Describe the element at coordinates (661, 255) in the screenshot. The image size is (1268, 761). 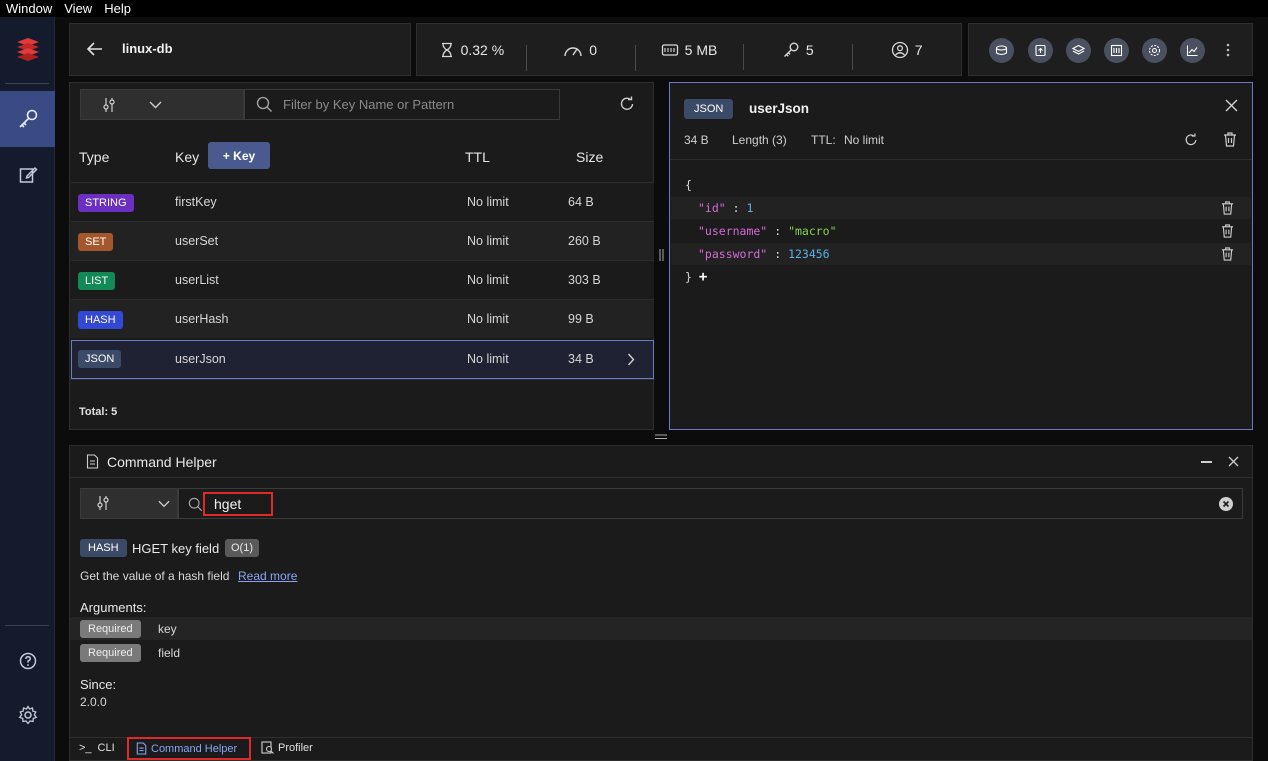
I see `vertical-resize-handle` at that location.